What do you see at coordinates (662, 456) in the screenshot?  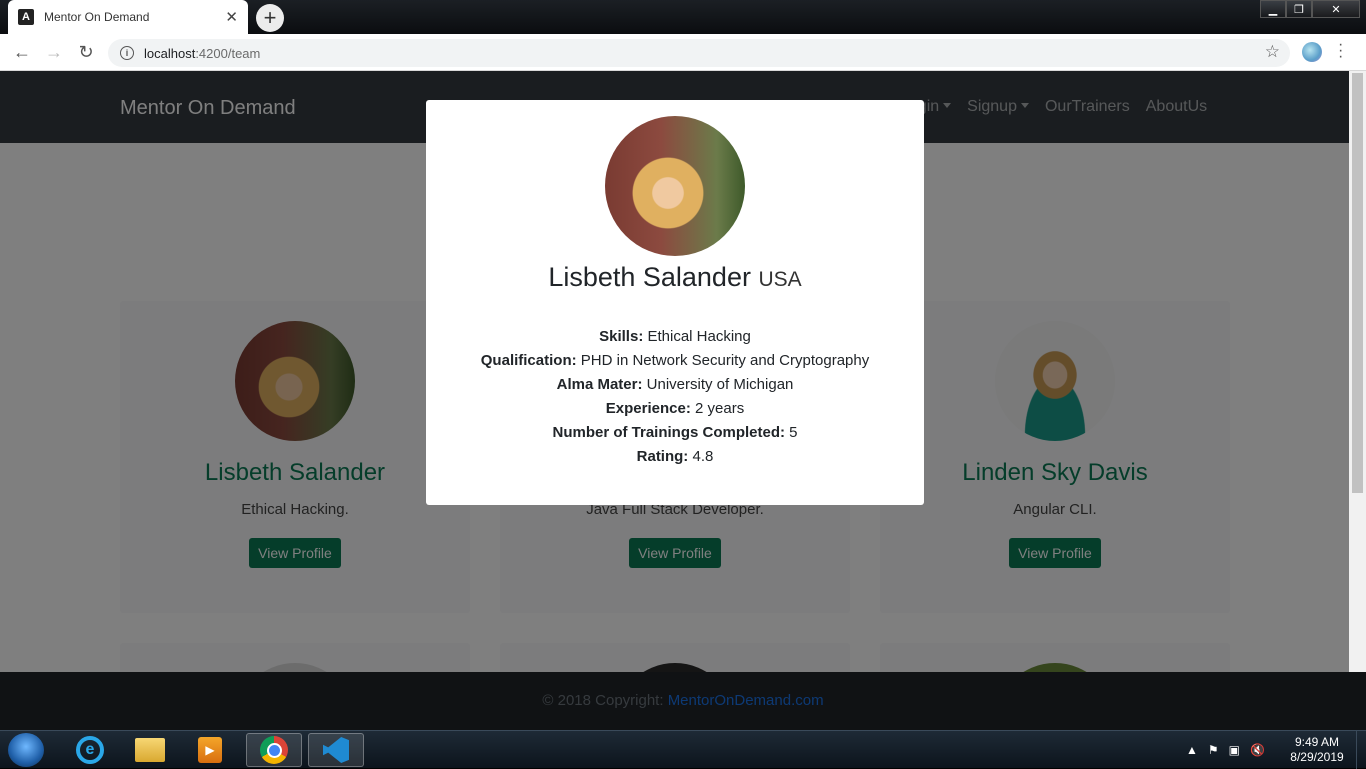 I see `detail-label: Rating:` at bounding box center [662, 456].